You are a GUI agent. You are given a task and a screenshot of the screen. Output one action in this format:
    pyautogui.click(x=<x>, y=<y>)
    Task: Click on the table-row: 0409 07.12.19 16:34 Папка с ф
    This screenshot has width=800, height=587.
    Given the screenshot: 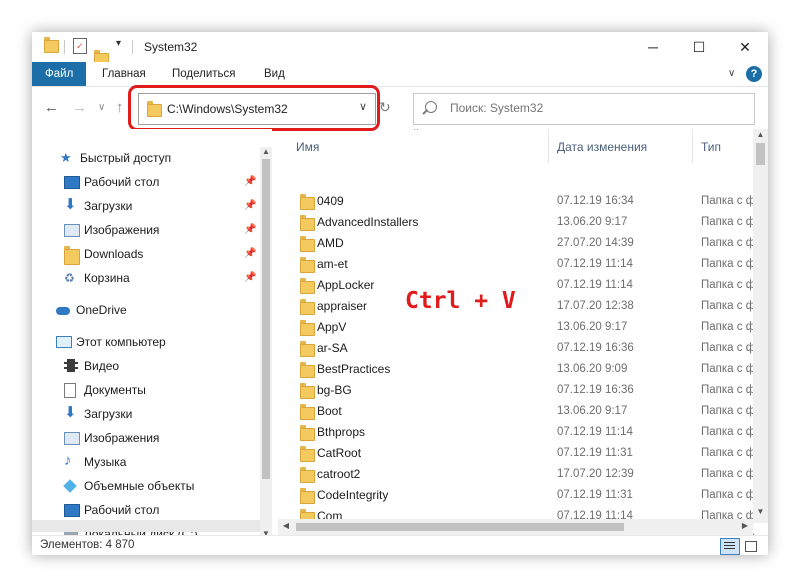 What is the action you would take?
    pyautogui.click(x=516, y=201)
    